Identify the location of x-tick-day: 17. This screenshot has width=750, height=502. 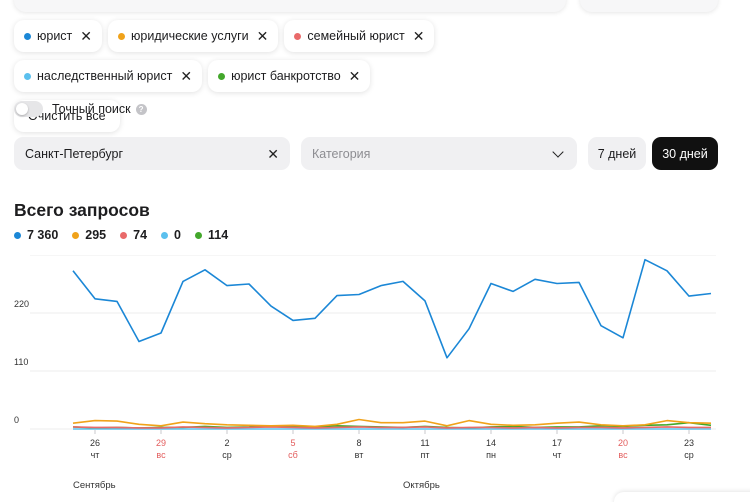
(557, 443).